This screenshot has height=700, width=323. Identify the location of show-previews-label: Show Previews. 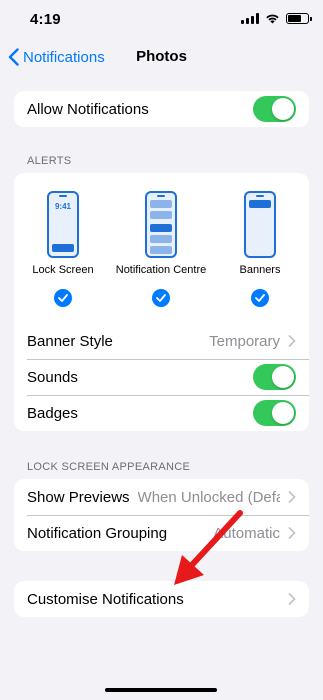
(78, 497).